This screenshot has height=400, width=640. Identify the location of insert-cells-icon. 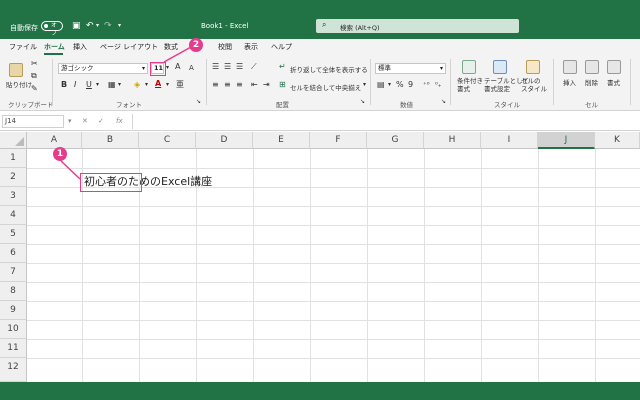
(570, 67).